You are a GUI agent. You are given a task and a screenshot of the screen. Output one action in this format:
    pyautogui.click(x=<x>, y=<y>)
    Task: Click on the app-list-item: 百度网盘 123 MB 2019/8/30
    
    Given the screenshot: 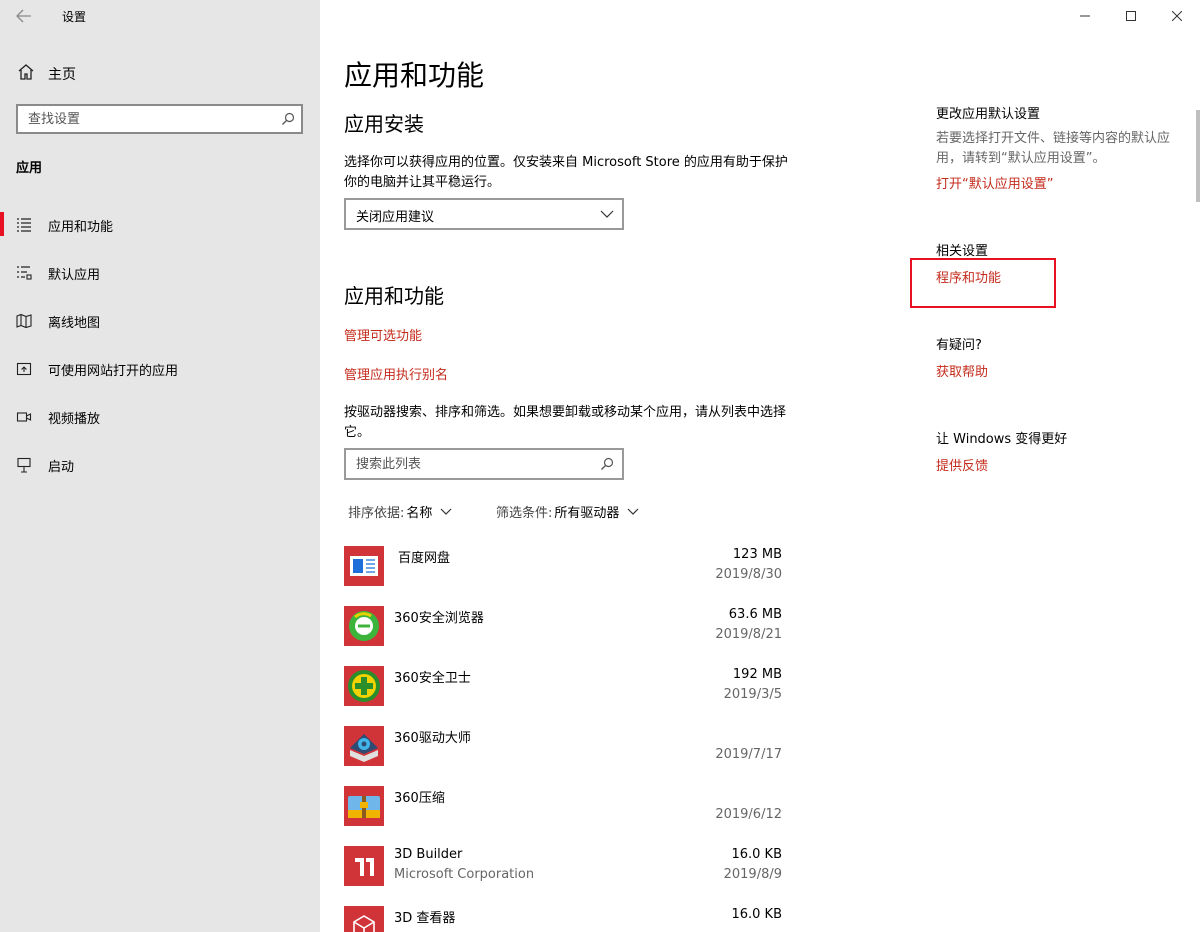 What is the action you would take?
    pyautogui.click(x=564, y=574)
    